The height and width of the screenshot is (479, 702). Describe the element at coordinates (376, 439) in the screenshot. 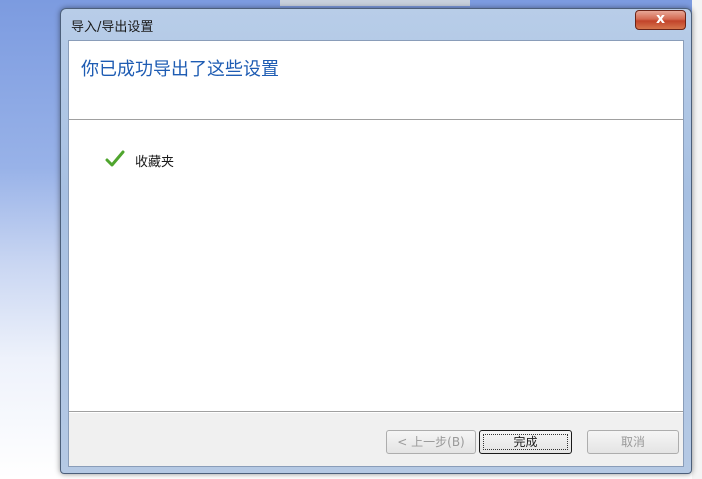

I see `wizard-footer: < 上一步(B) 完成 取消` at that location.